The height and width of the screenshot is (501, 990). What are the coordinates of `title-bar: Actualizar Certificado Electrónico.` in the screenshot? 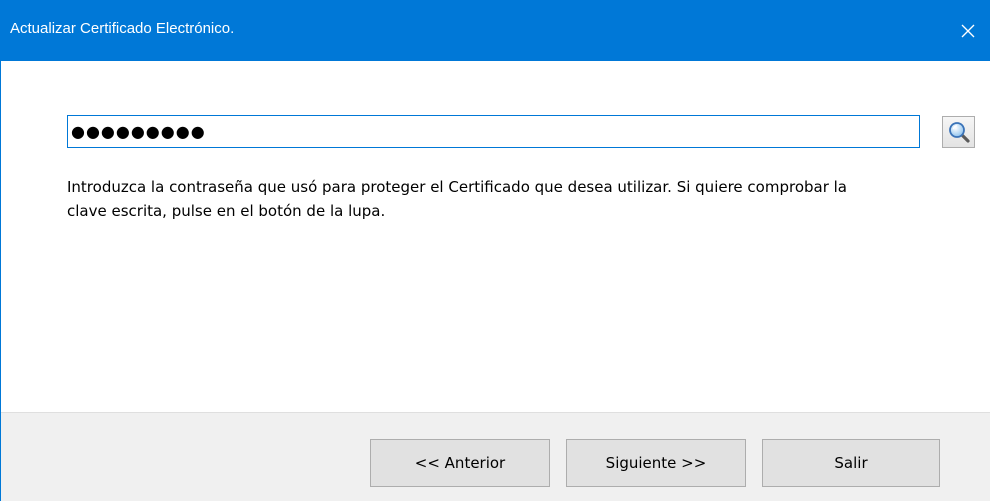 It's located at (495, 30).